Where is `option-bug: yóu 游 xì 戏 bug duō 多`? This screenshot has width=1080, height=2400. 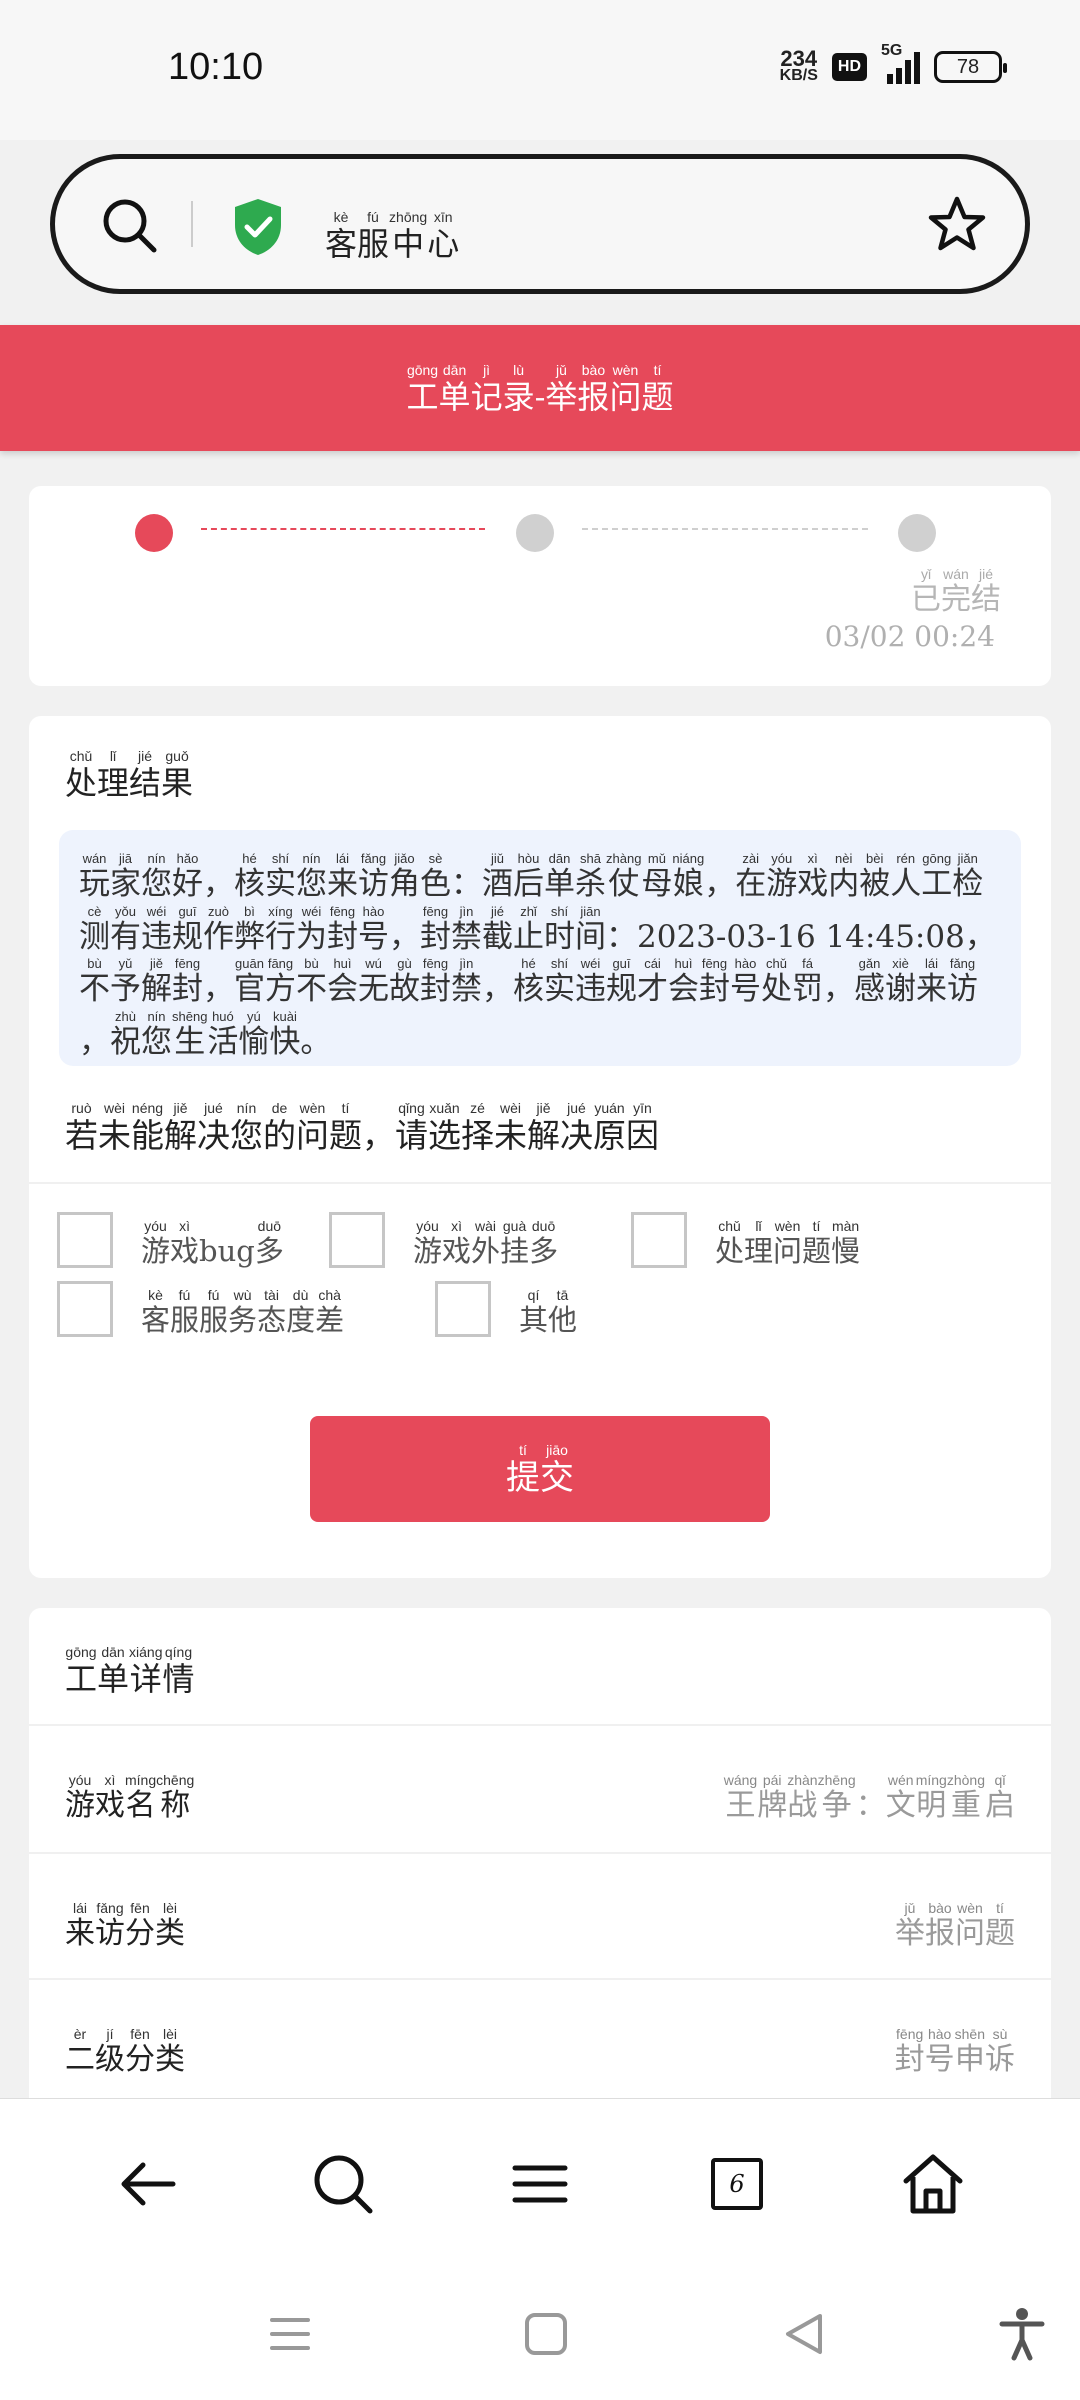
option-bug: yóu 游 xì 戏 bug duō 多 is located at coordinates (170, 1240).